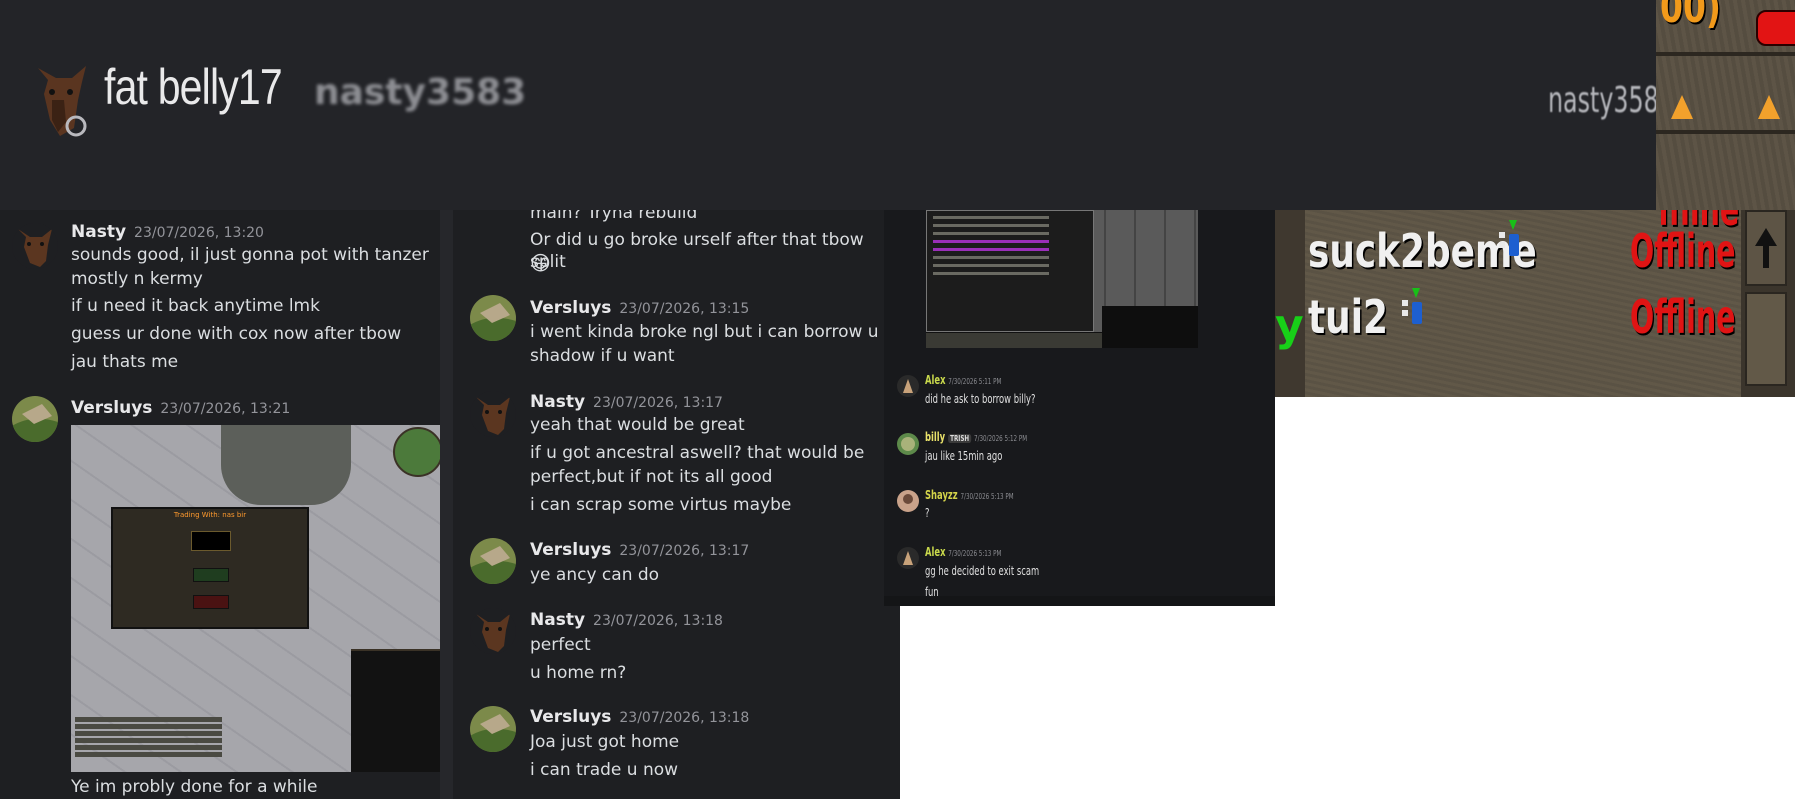 The image size is (1811, 799). What do you see at coordinates (62, 101) in the screenshot?
I see `dog-avatar-icon` at bounding box center [62, 101].